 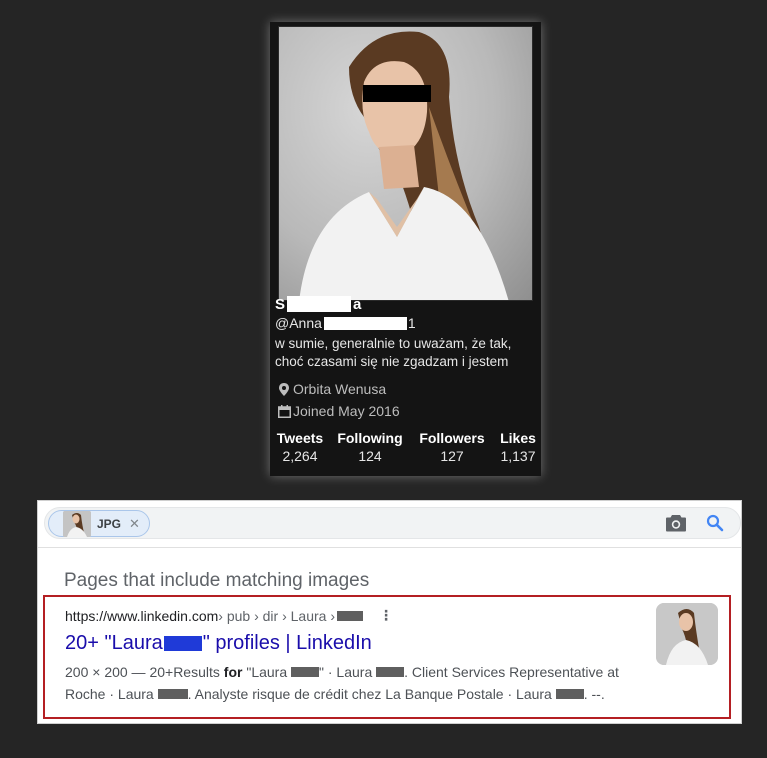 I want to click on stat-following: Following 124, so click(x=370, y=447).